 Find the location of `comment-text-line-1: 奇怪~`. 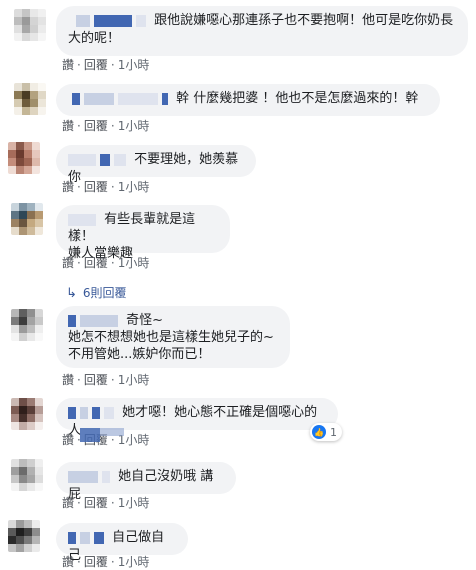

comment-text-line-1: 奇怪~ is located at coordinates (145, 320).